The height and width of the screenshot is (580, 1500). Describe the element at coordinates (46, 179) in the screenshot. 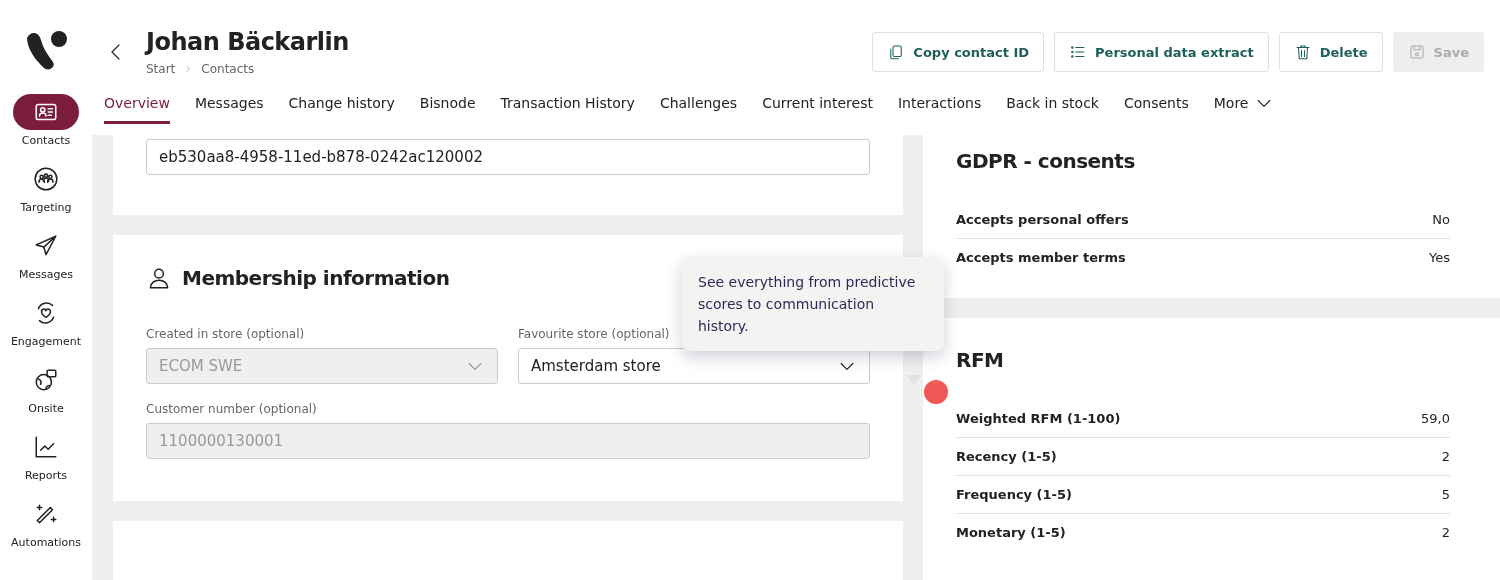

I see `group-icon` at that location.